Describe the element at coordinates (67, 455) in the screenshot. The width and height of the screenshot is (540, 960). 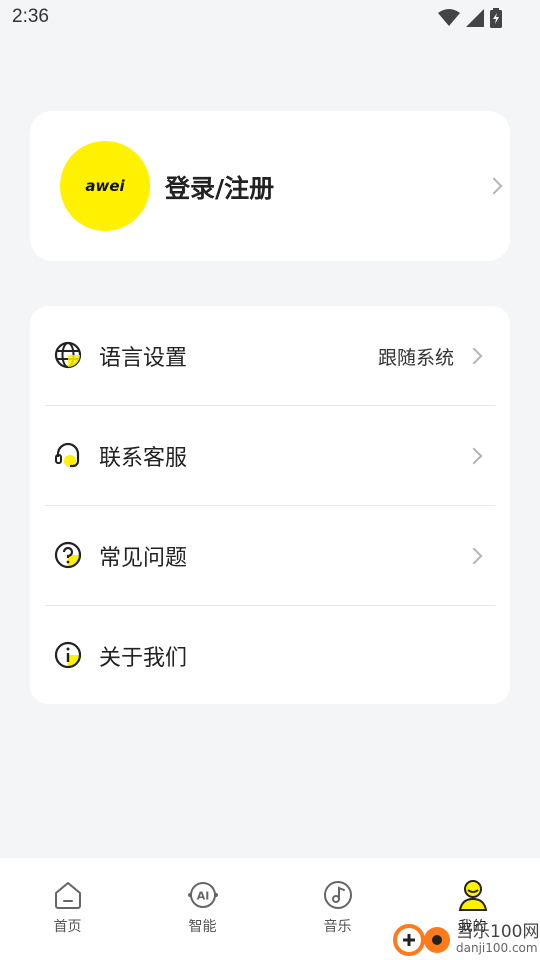
I see `headset-icon` at that location.